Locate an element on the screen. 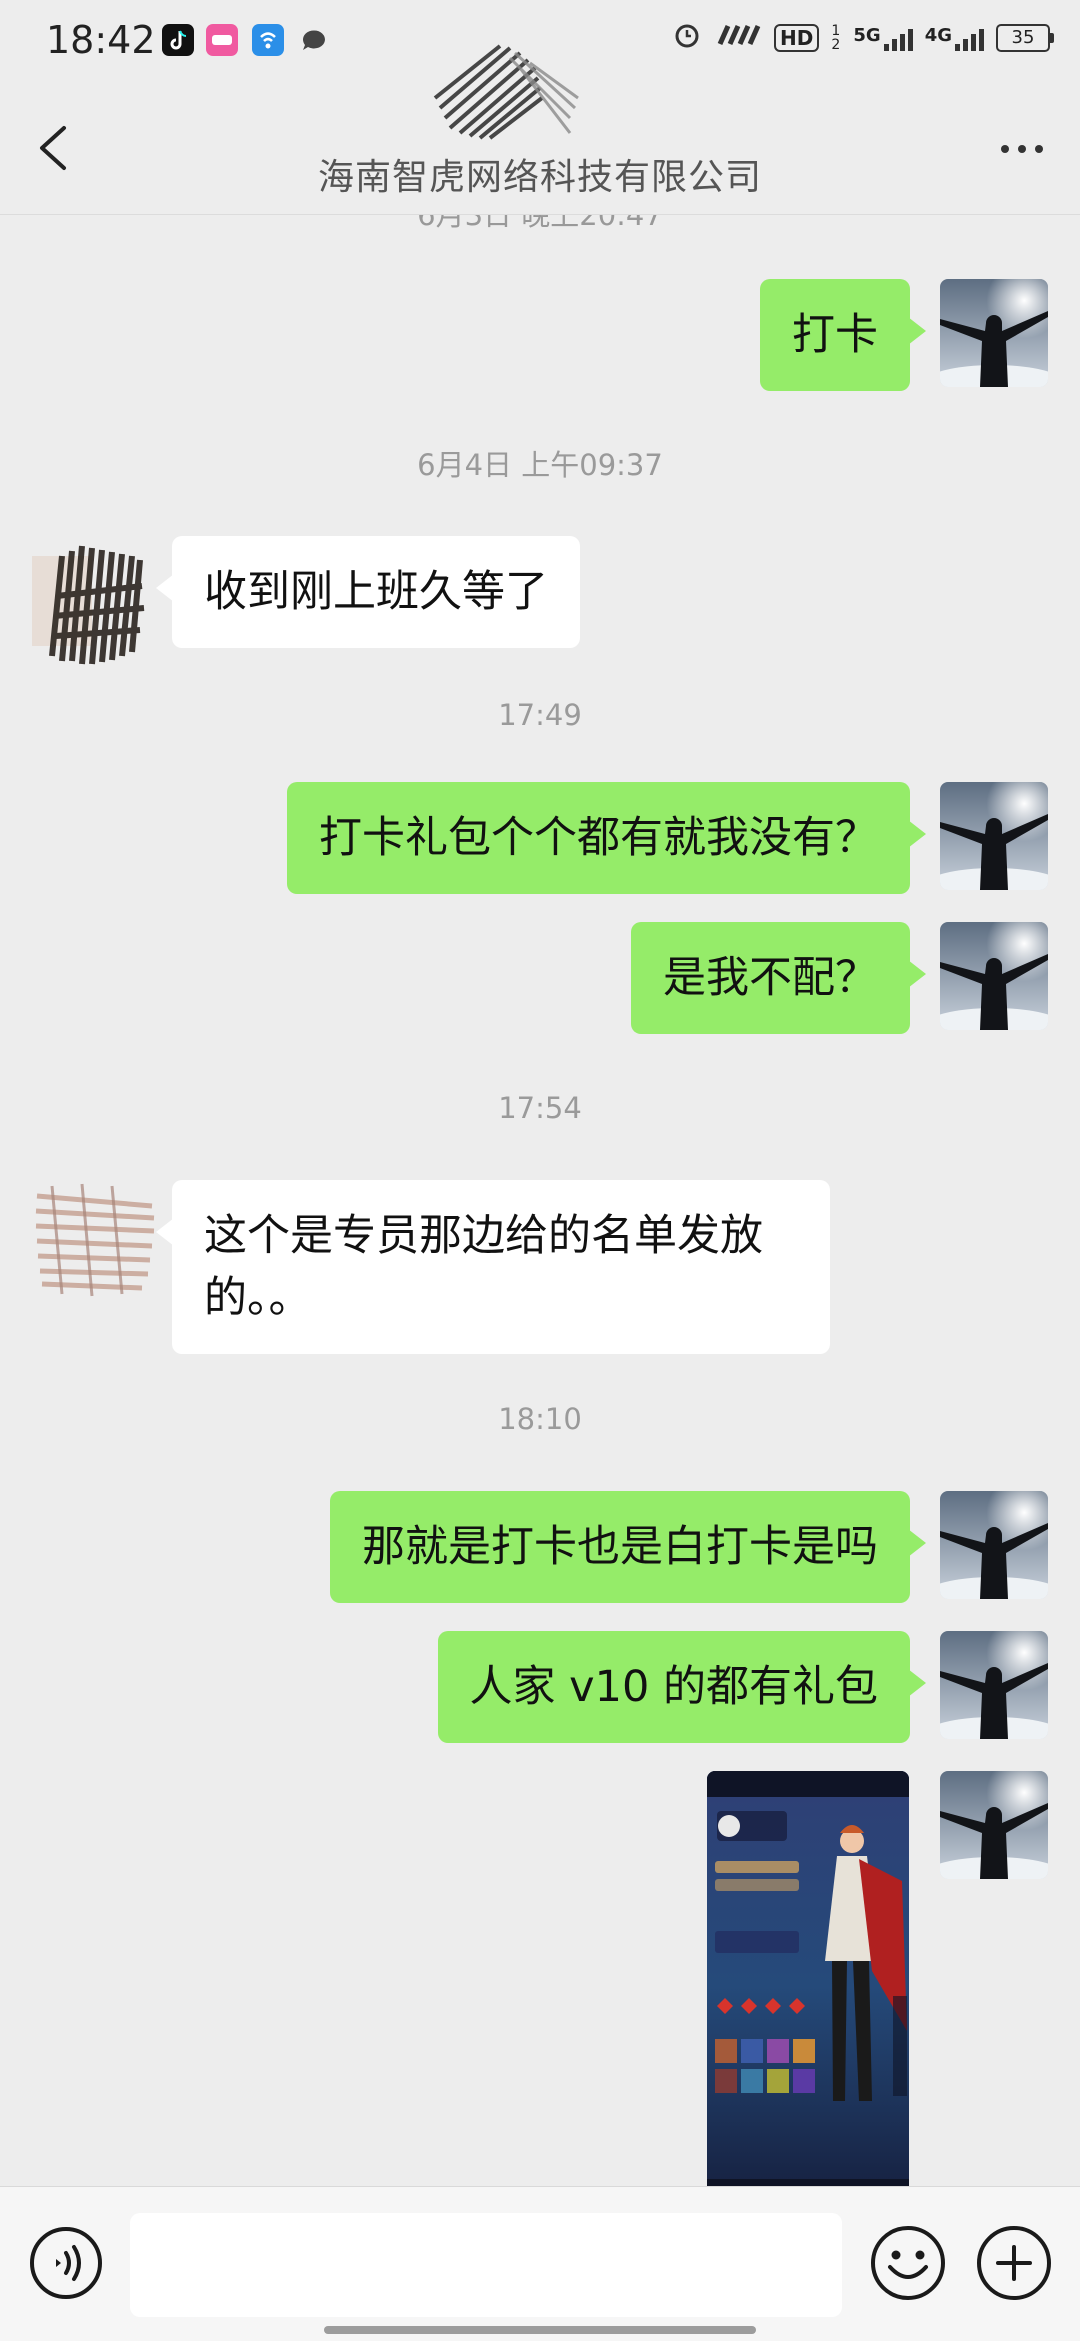  outgoing-message: 打卡 is located at coordinates (843, 335).